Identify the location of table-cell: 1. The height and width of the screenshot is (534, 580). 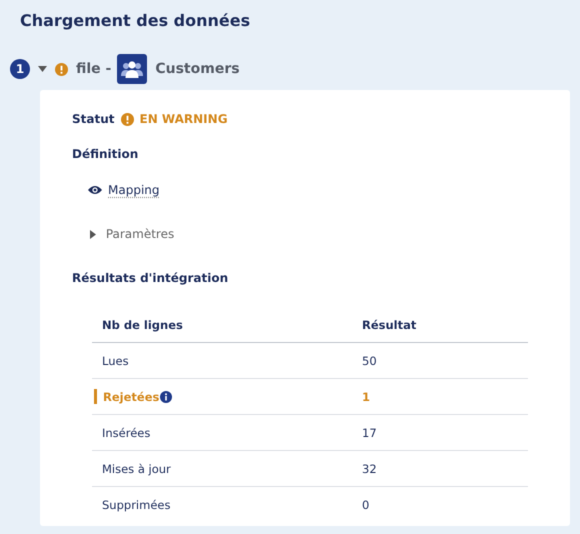
(366, 397).